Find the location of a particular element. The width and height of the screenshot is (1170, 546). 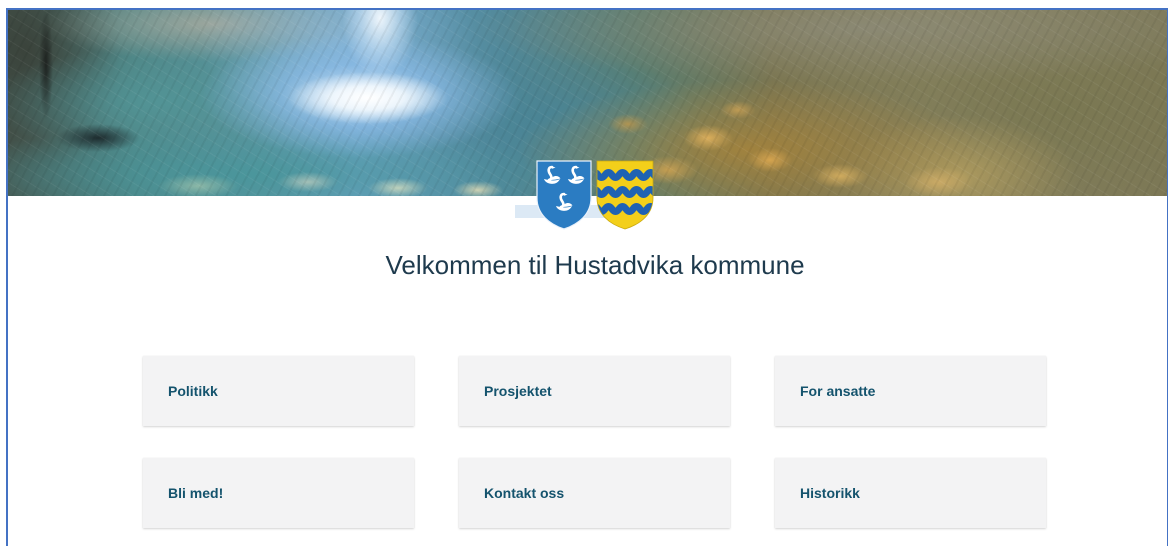

quick-link-prosjektet: Prosjektet is located at coordinates (594, 391).